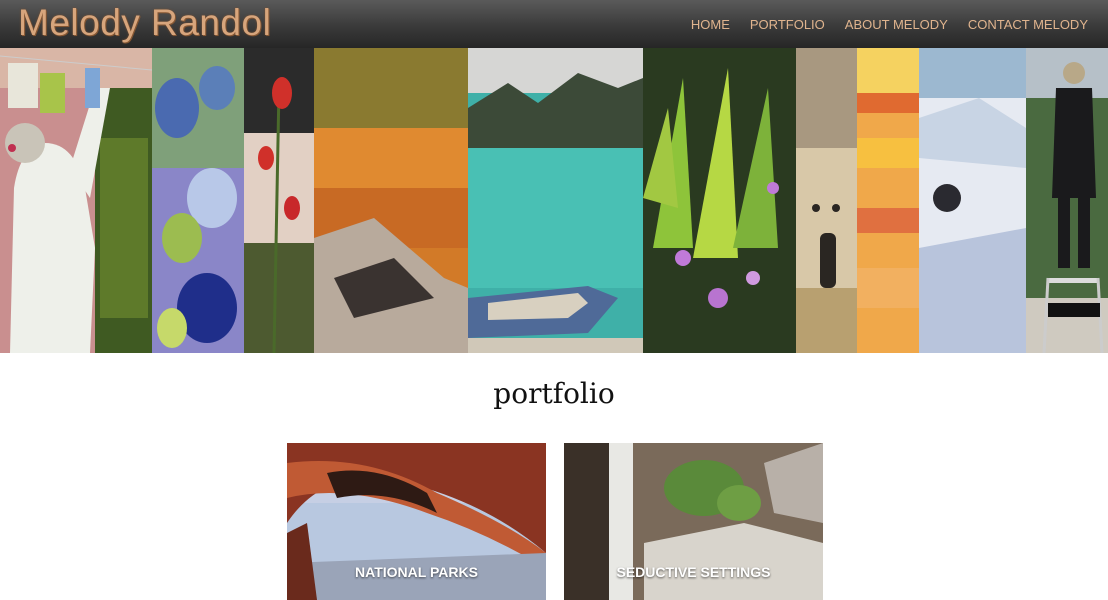  What do you see at coordinates (693, 572) in the screenshot?
I see `card-label-seductive-settings: SEDUCTIVE SETTINGS` at bounding box center [693, 572].